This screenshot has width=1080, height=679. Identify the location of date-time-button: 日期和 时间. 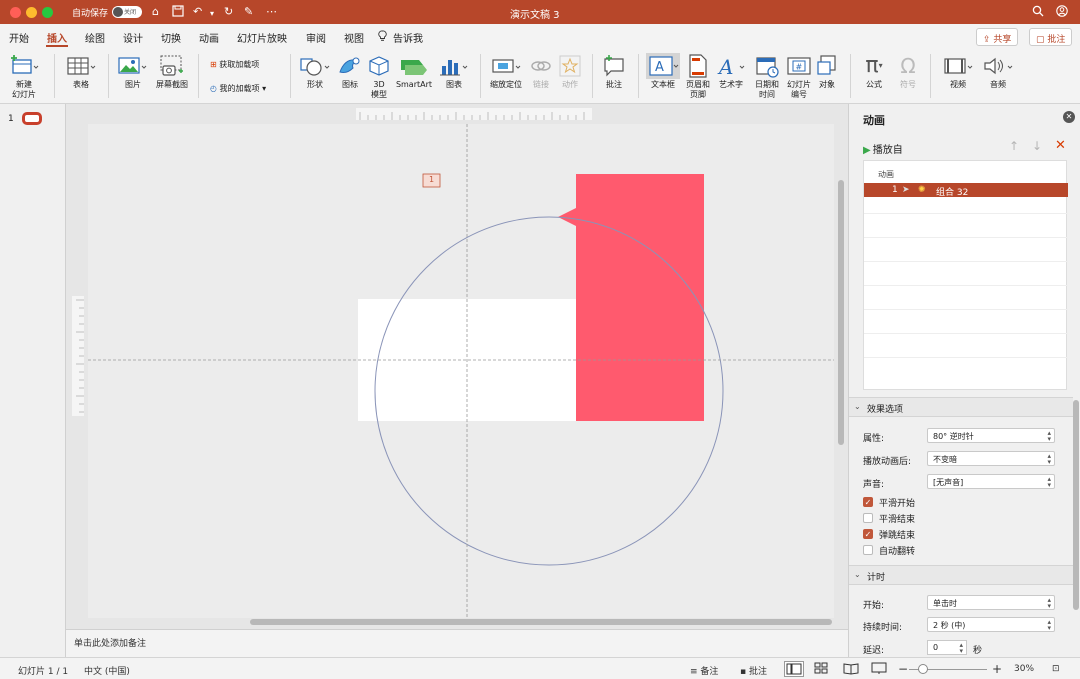
(767, 76).